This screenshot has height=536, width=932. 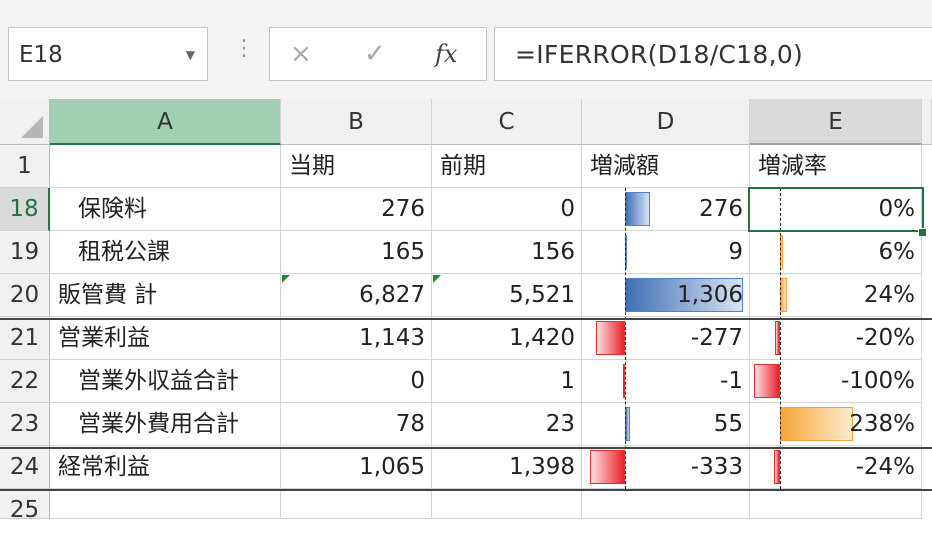 What do you see at coordinates (104, 467) in the screenshot?
I see `cell-value: 経常利益` at bounding box center [104, 467].